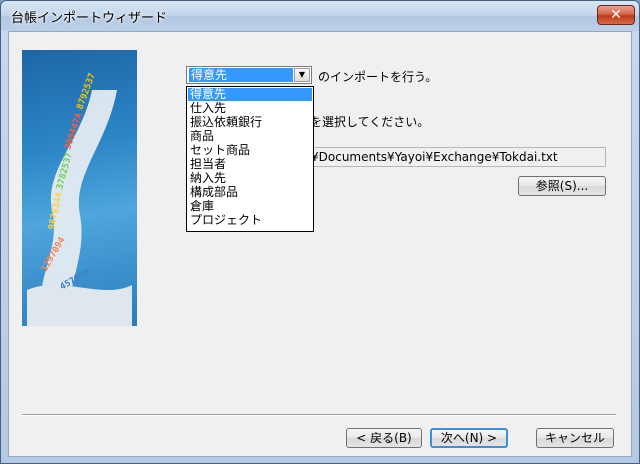  Describe the element at coordinates (320, 16) in the screenshot. I see `title-bar: 台帳インポートウィザード ✕` at that location.